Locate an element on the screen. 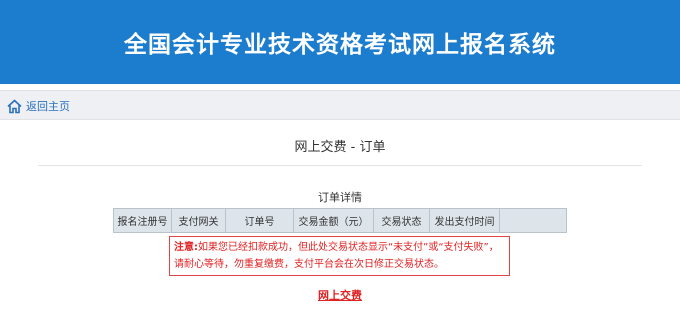 Image resolution: width=680 pixels, height=312 pixels. column-header-action is located at coordinates (533, 220).